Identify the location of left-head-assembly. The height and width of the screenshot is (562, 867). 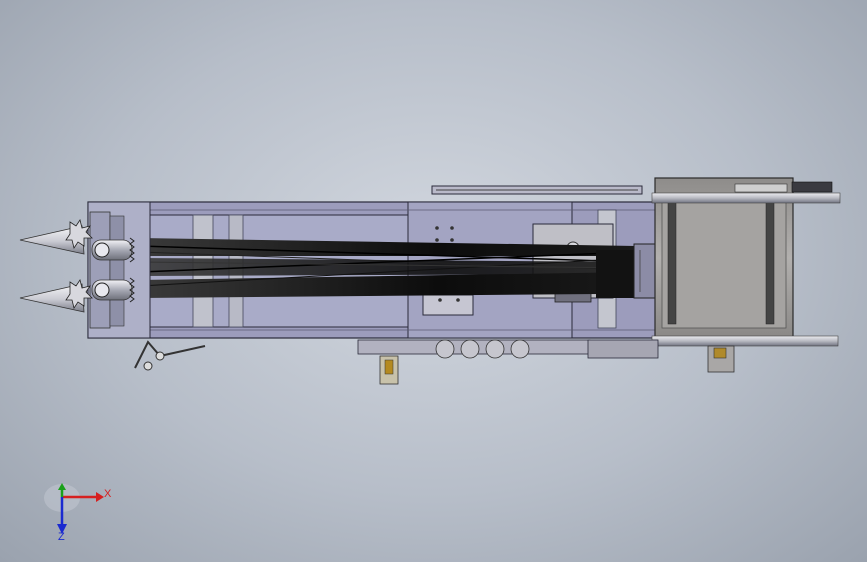
(119, 270).